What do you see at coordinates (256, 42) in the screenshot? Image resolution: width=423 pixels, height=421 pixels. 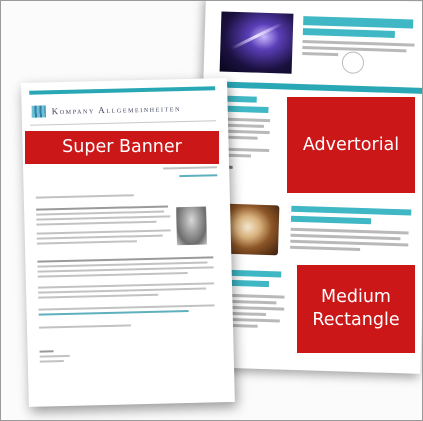 I see `hero-image` at bounding box center [256, 42].